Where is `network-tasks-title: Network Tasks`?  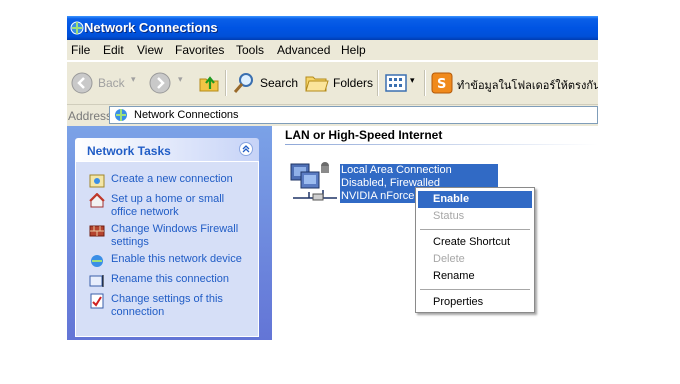 network-tasks-title: Network Tasks is located at coordinates (129, 151).